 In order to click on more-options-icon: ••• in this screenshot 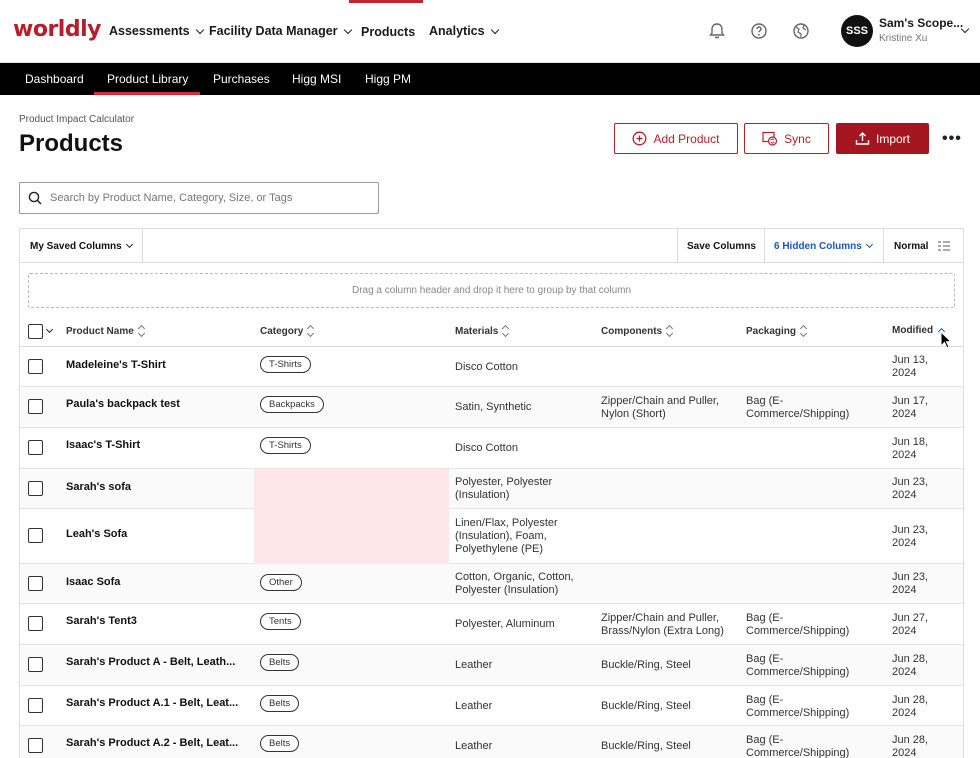, I will do `click(952, 139)`.